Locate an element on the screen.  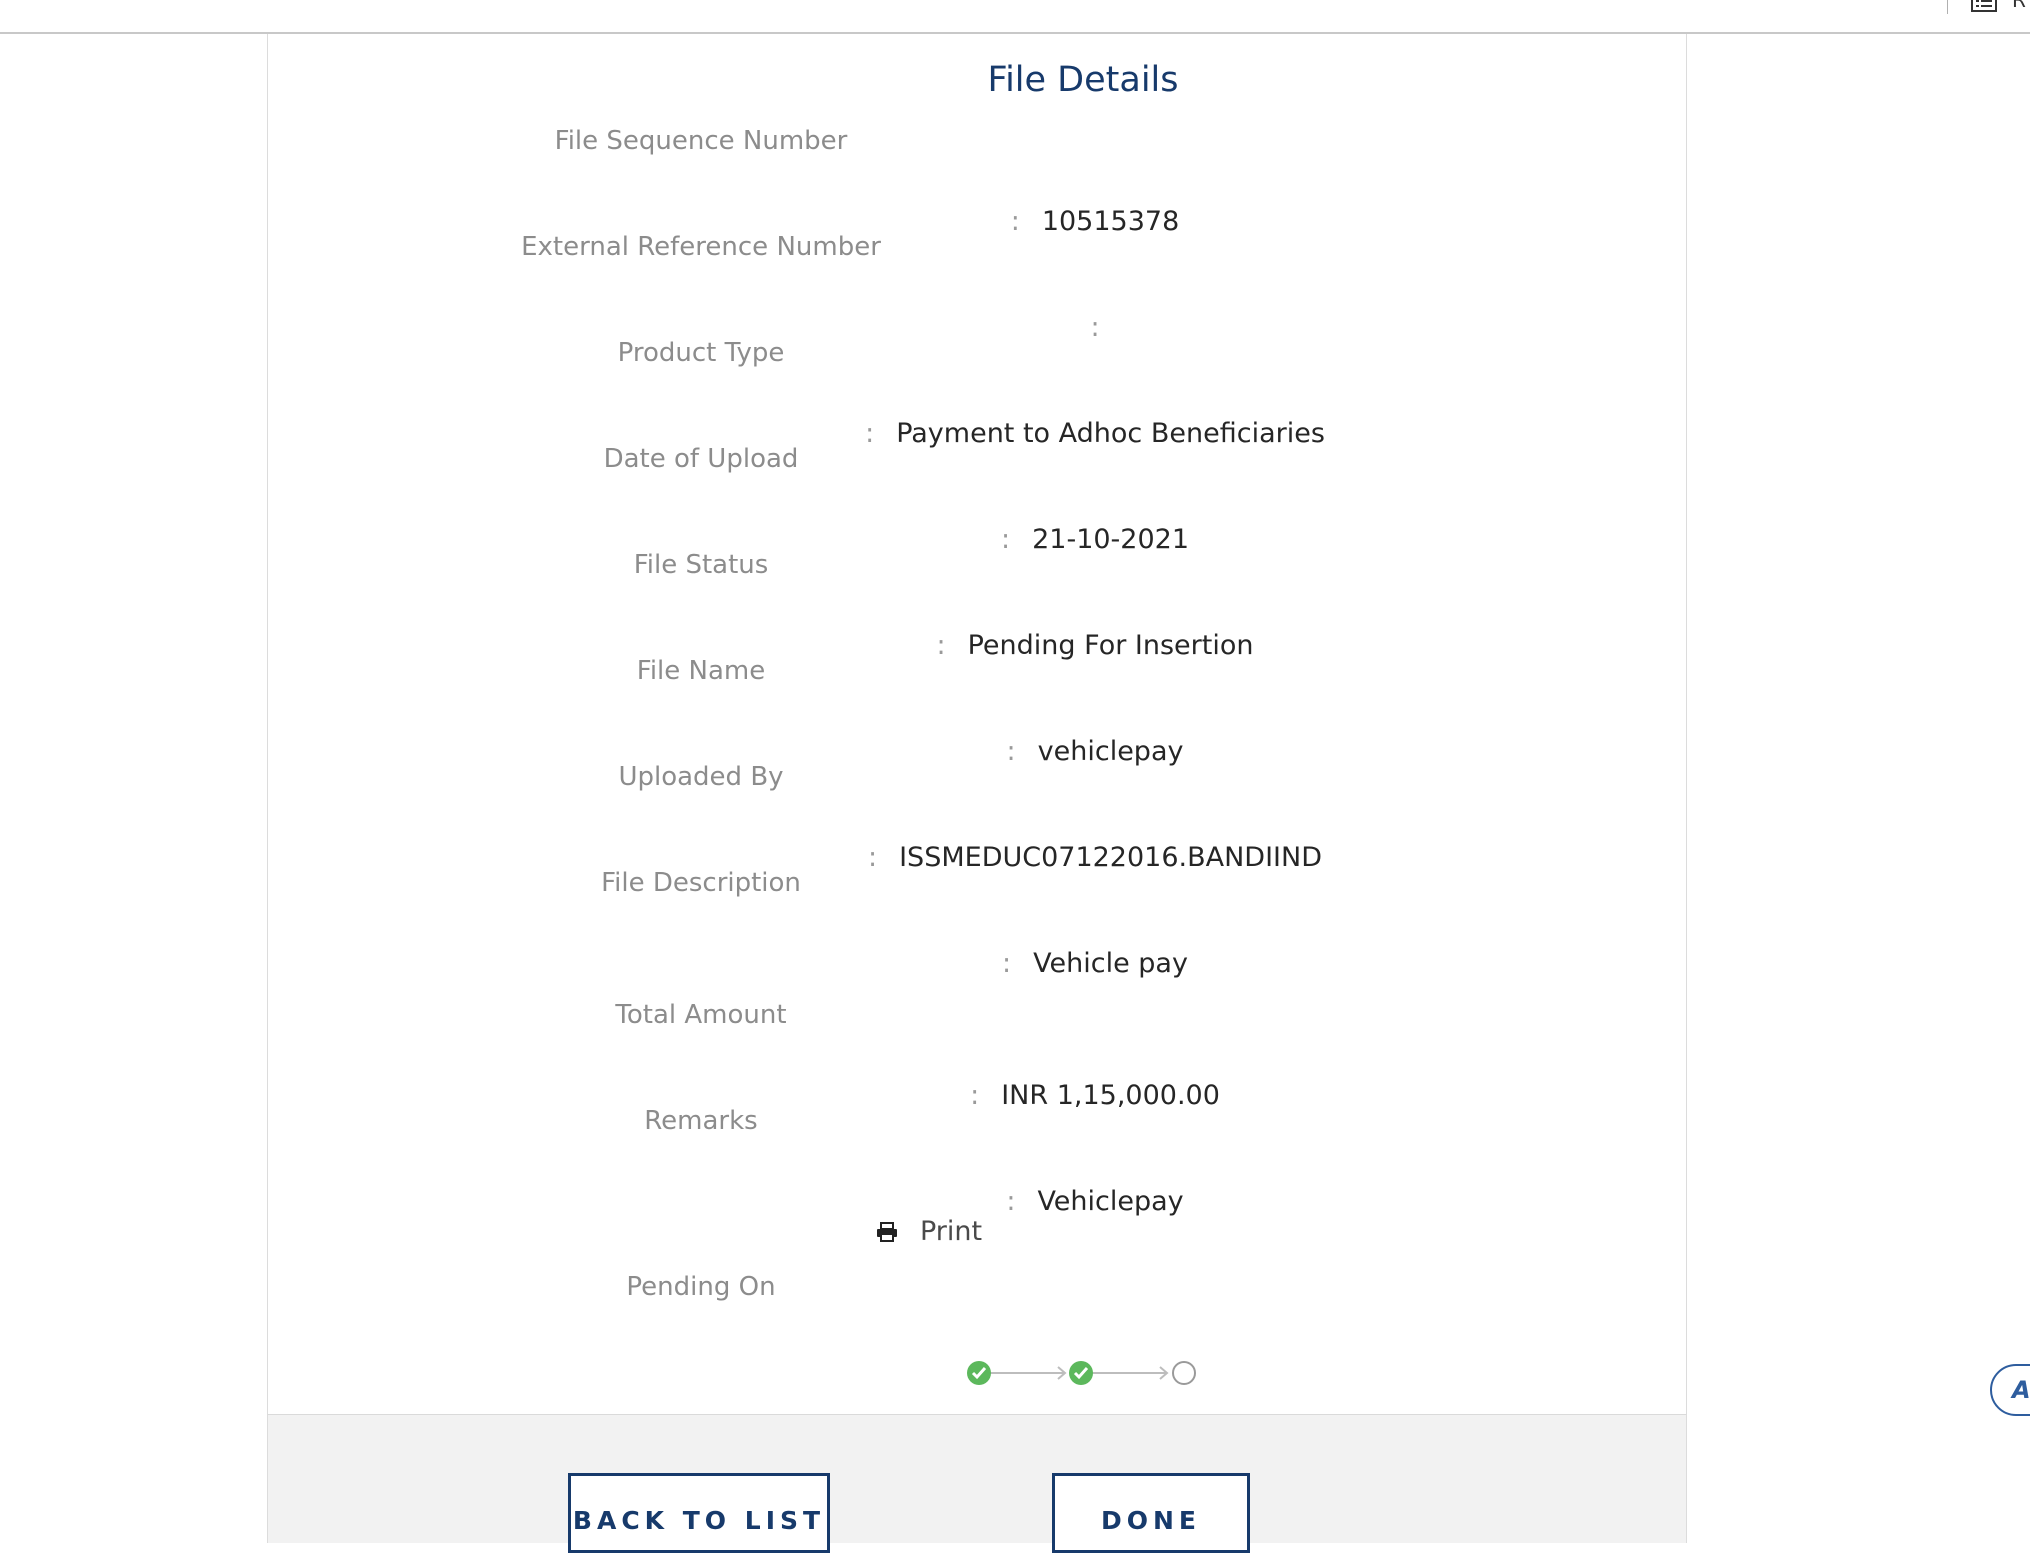
top-bar: R is located at coordinates (1015, 17).